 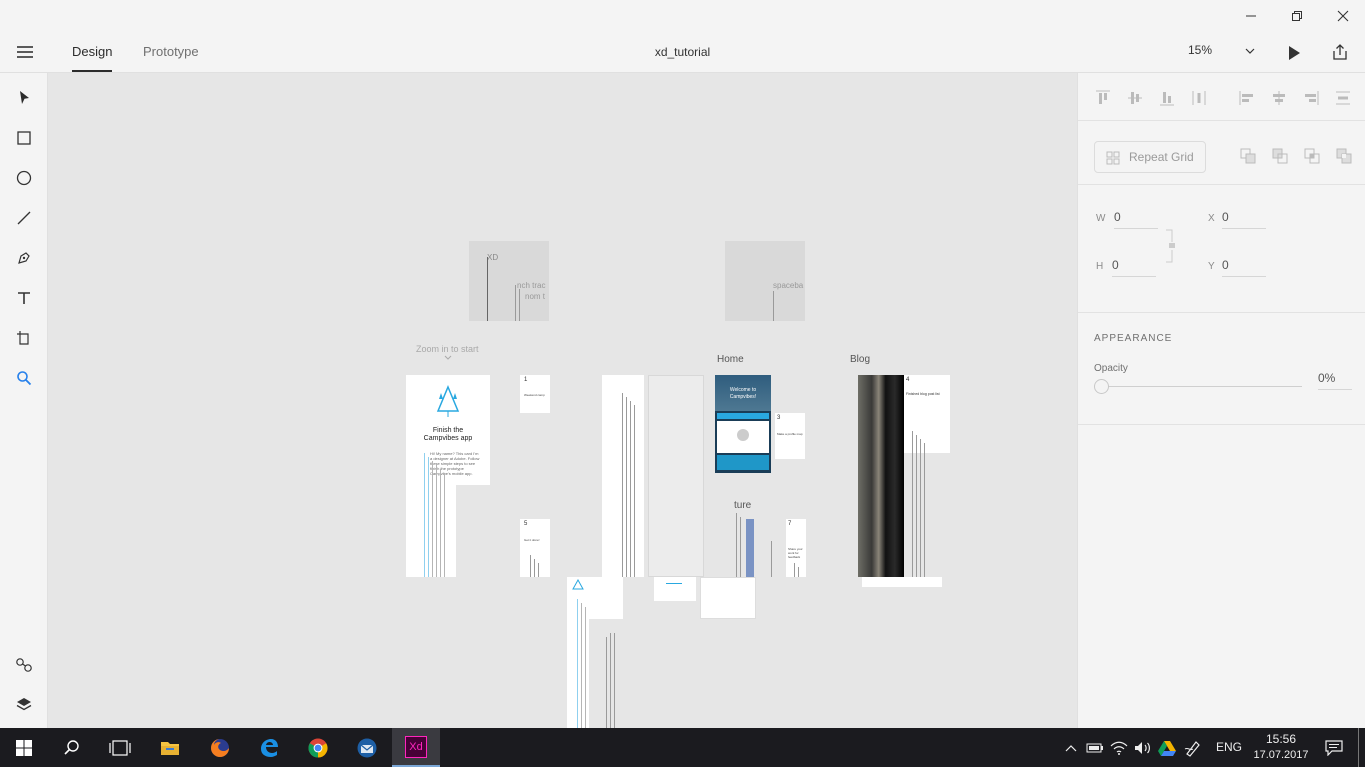 I want to click on x-field: 0, so click(x=1244, y=219).